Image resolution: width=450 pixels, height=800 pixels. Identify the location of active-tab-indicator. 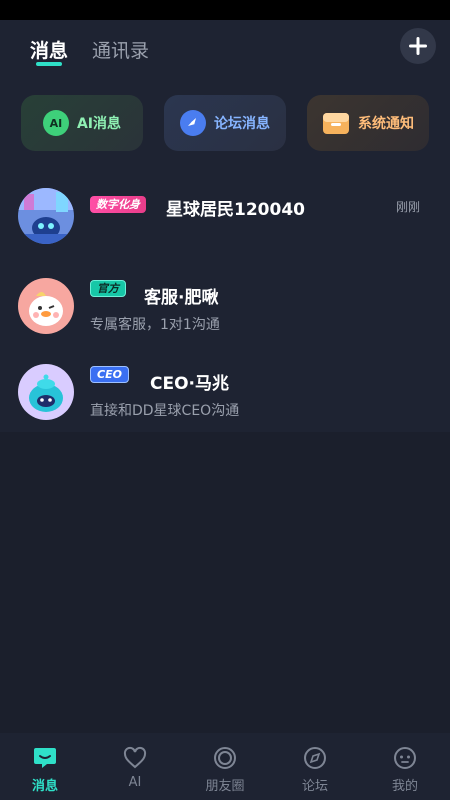
(49, 64).